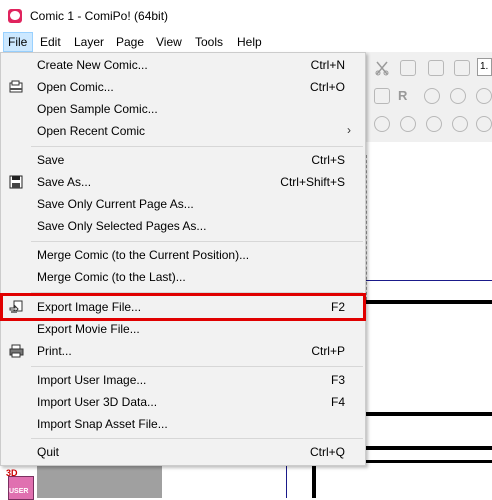 This screenshot has height=500, width=492. I want to click on title-bar: Comic 1 - ComiPo! (64bit), so click(246, 16).